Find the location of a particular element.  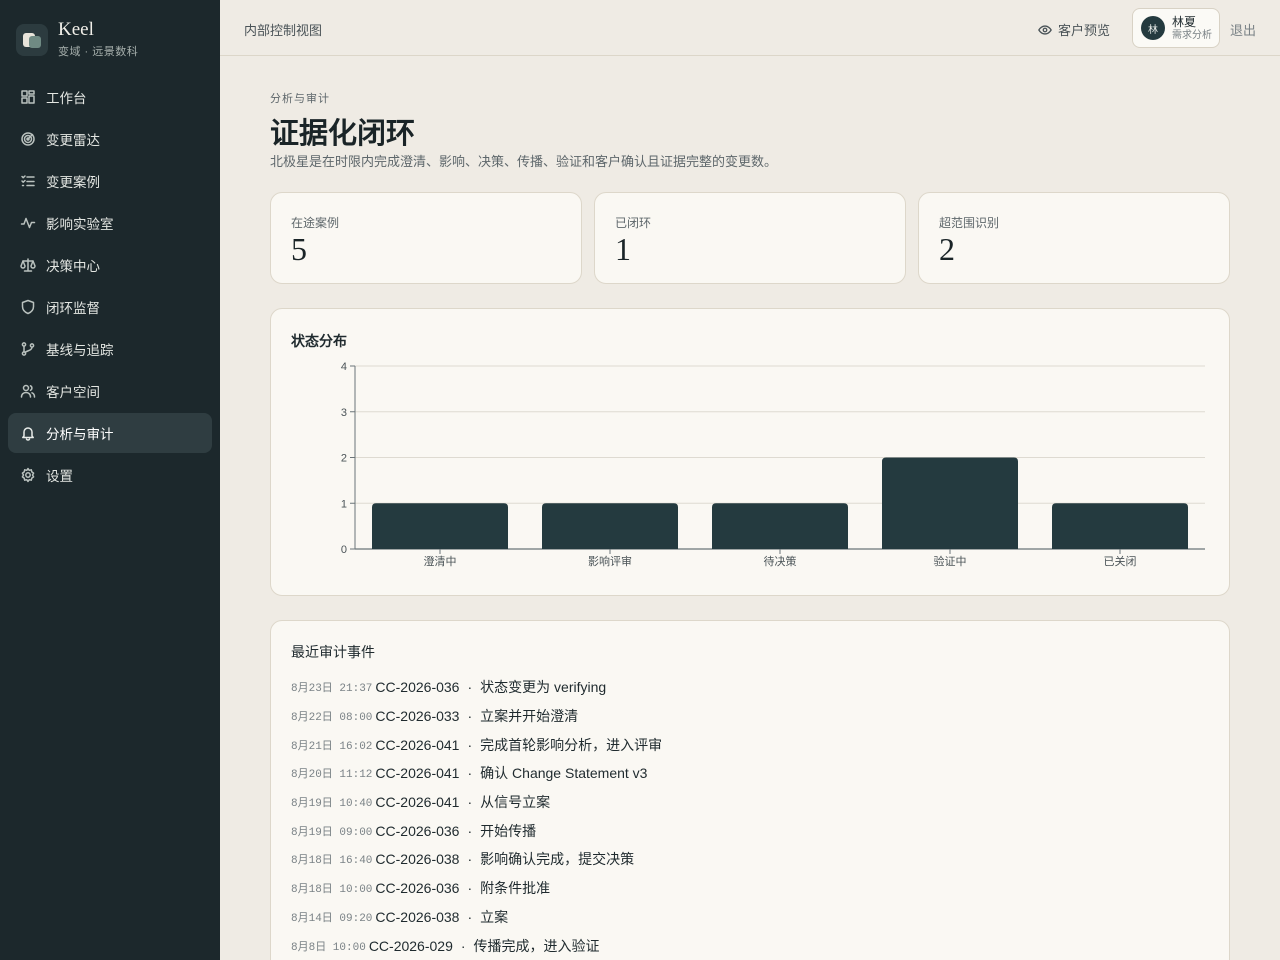

sidebar-item-label: 闭环监督 is located at coordinates (73, 308).